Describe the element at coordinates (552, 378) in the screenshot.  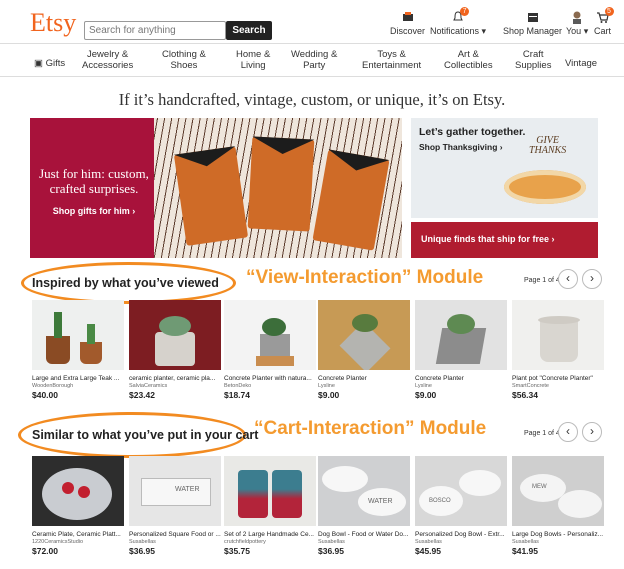
I see `product-name: Plant pot "Concrete Planter"` at that location.